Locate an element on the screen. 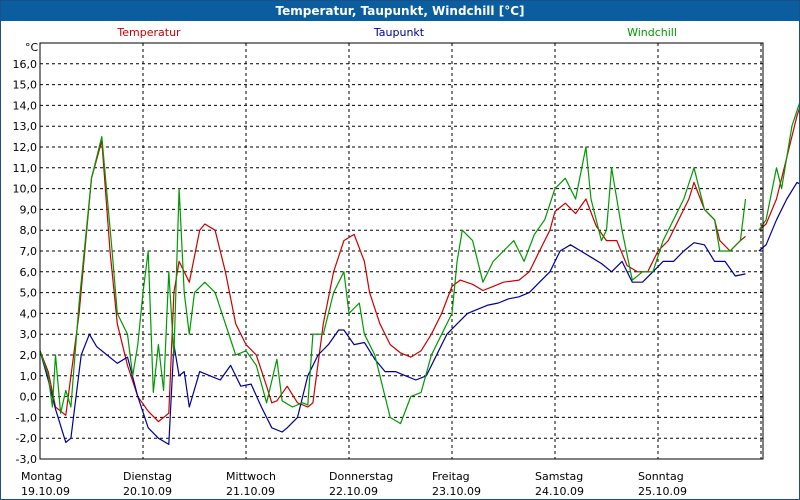 This screenshot has width=800, height=500. x-tick-day: Freitag is located at coordinates (451, 476).